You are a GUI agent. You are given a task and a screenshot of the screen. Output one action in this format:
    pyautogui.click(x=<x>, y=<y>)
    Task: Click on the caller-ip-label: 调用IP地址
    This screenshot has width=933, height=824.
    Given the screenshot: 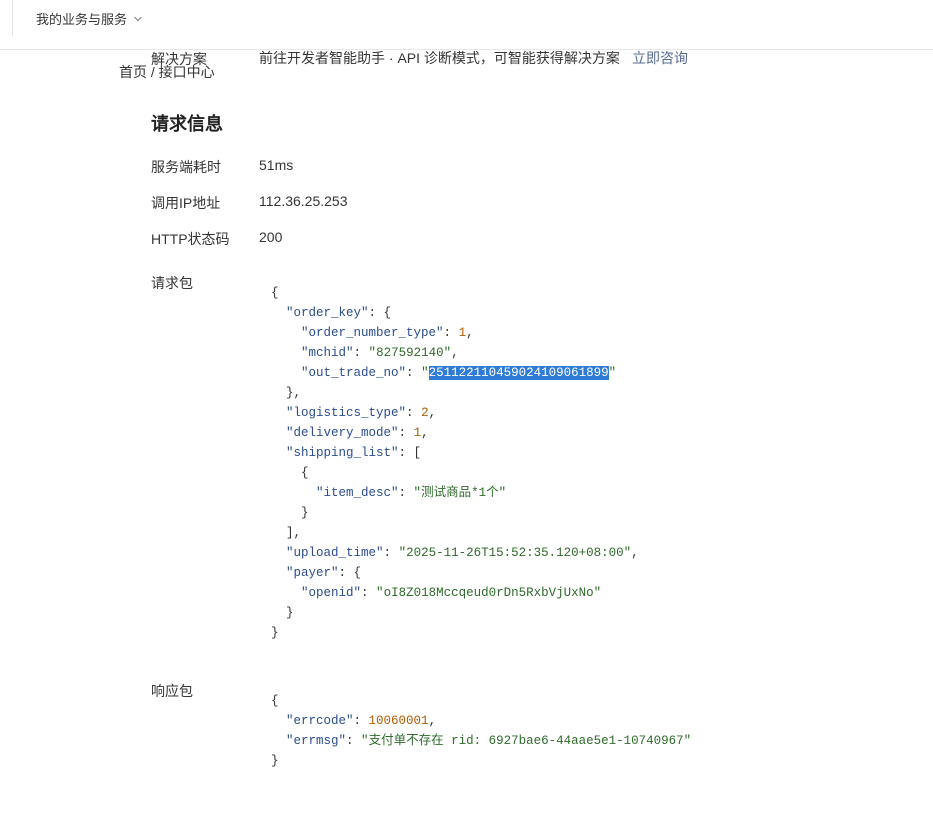 What is the action you would take?
    pyautogui.click(x=186, y=203)
    